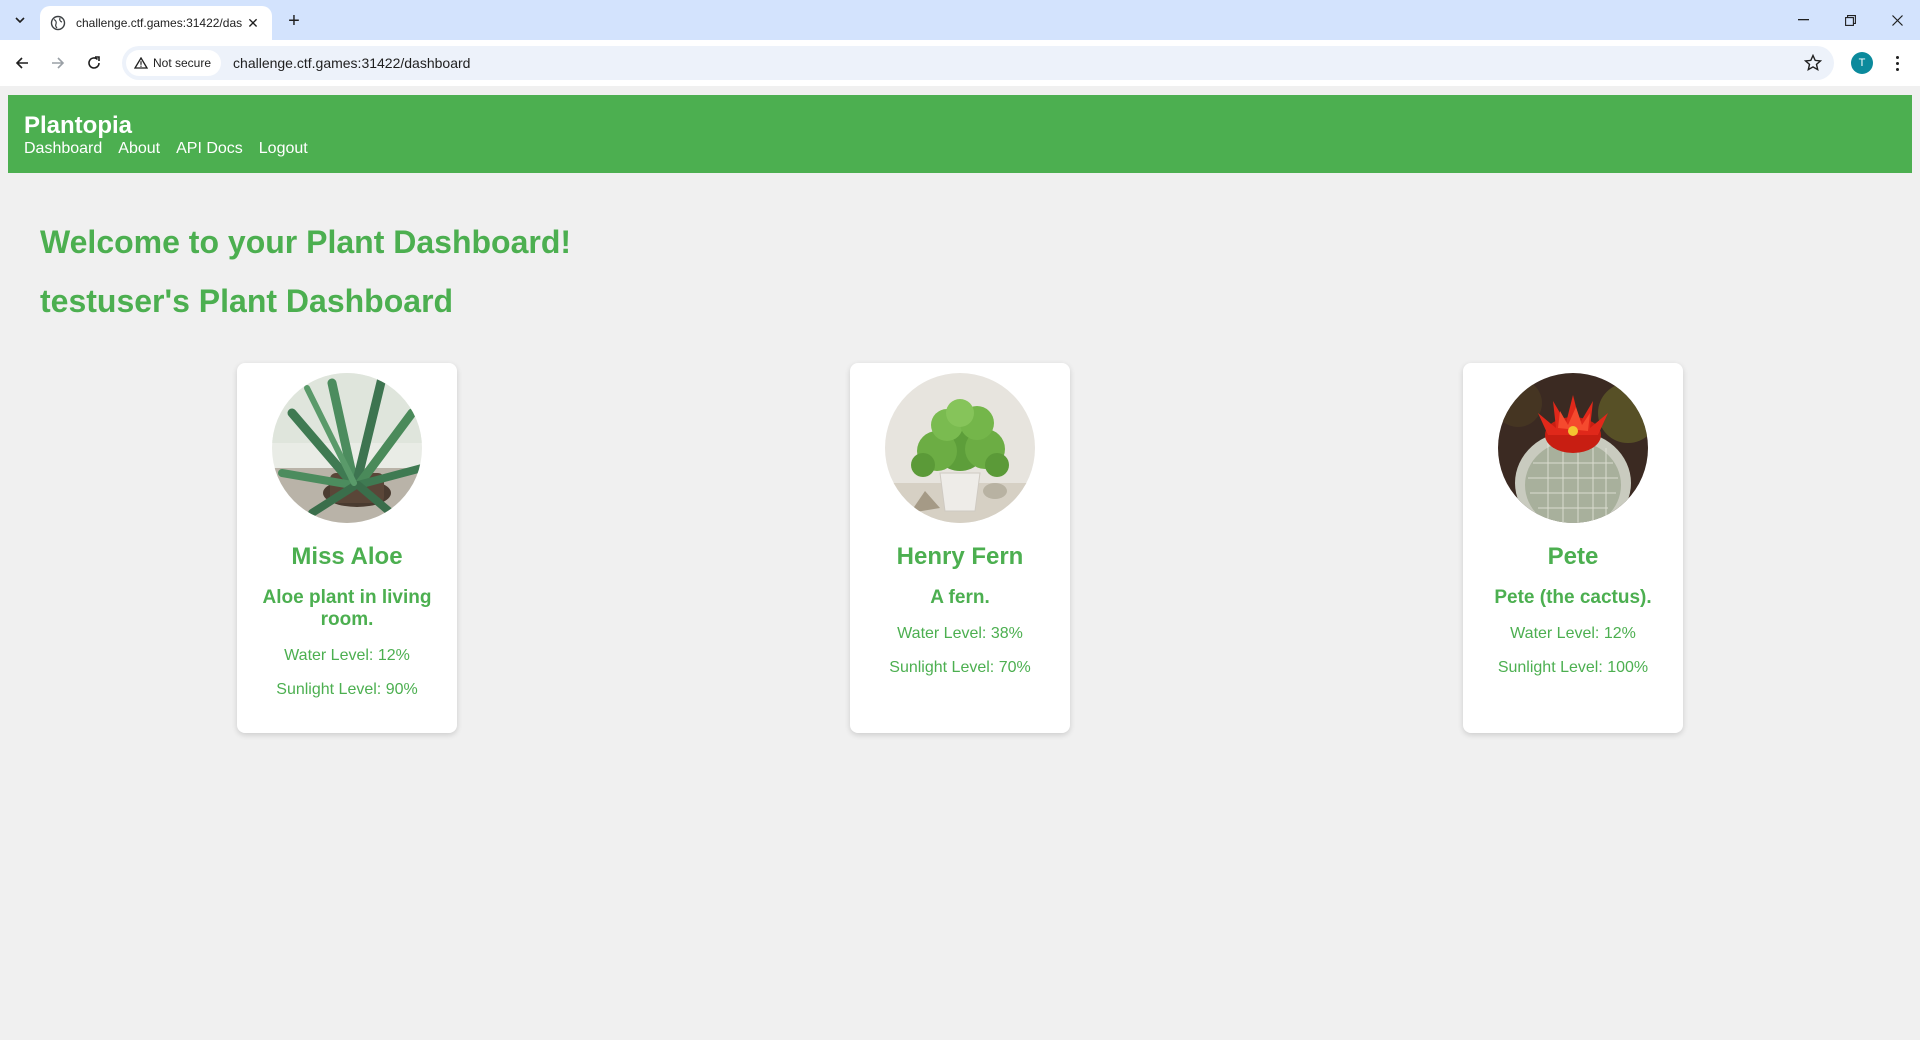  I want to click on nav-link-api-docs: API Docs, so click(209, 149).